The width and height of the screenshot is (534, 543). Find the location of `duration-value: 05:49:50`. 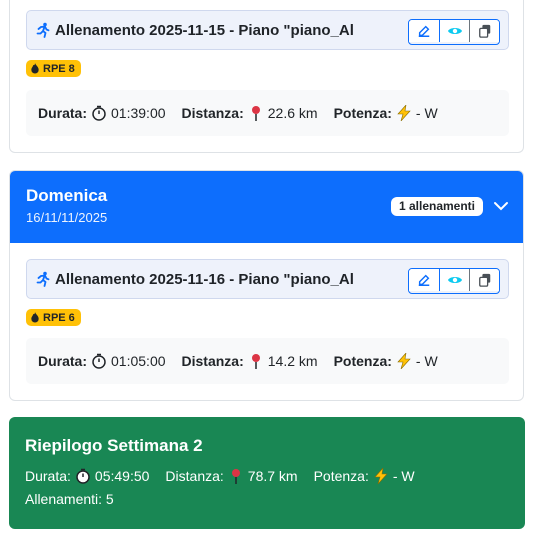

duration-value: 05:49:50 is located at coordinates (122, 476).